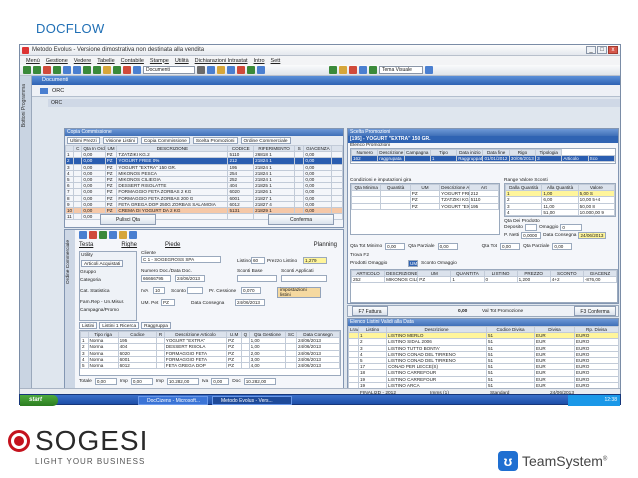 This screenshot has height=478, width=638. I want to click on sconti-base-field, so click(257, 278).